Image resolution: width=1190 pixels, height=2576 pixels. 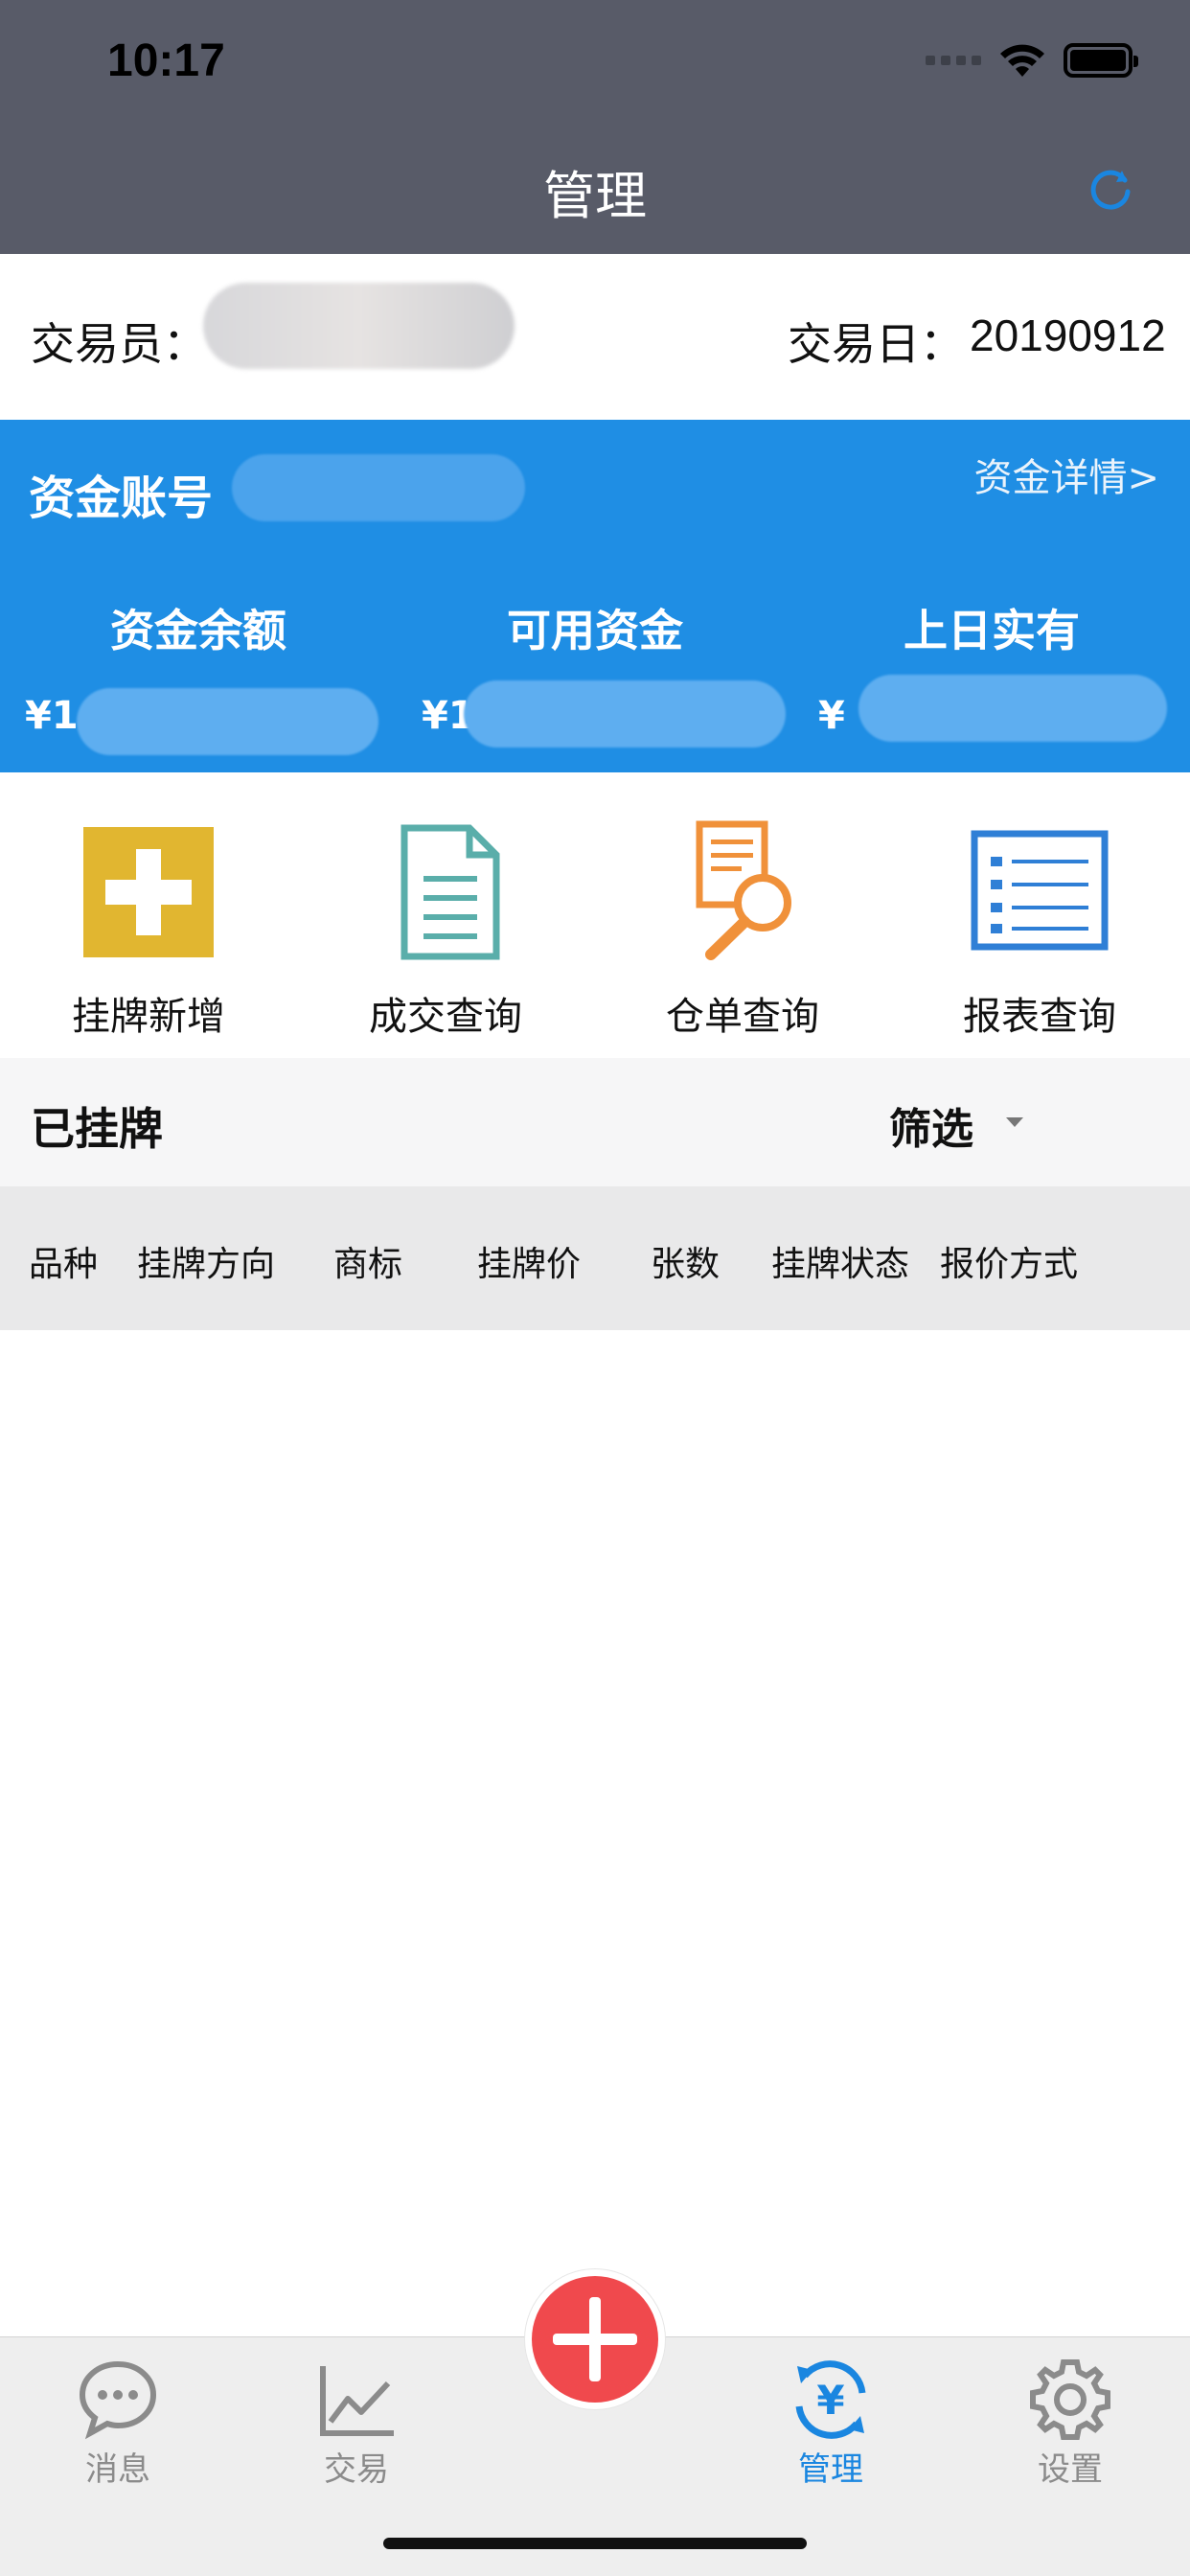 I want to click on tab-label: 交易, so click(x=357, y=2469).